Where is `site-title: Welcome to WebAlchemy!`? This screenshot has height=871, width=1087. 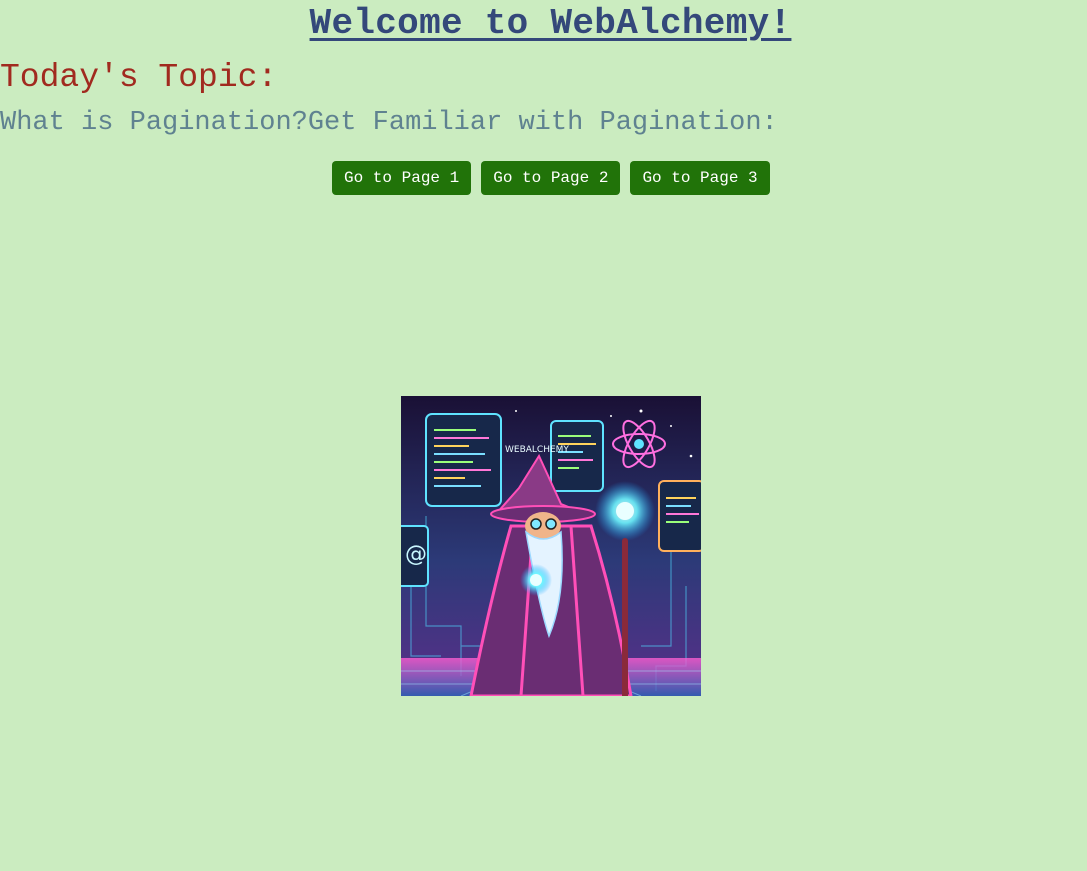
site-title: Welcome to WebAlchemy! is located at coordinates (543, 24).